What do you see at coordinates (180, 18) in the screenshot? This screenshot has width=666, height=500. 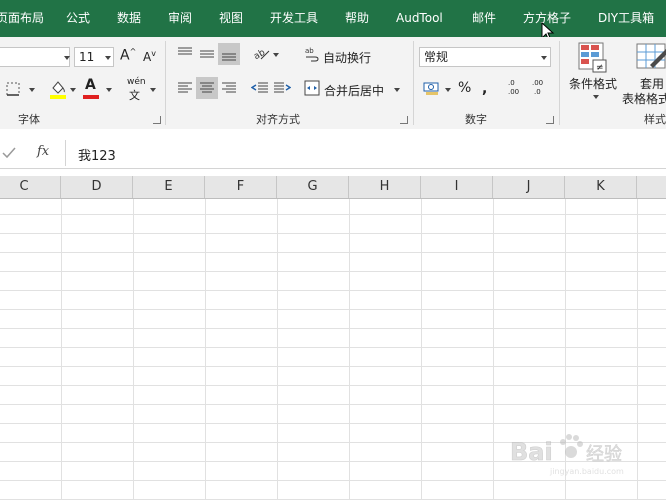 I see `tab-review: 审阅` at bounding box center [180, 18].